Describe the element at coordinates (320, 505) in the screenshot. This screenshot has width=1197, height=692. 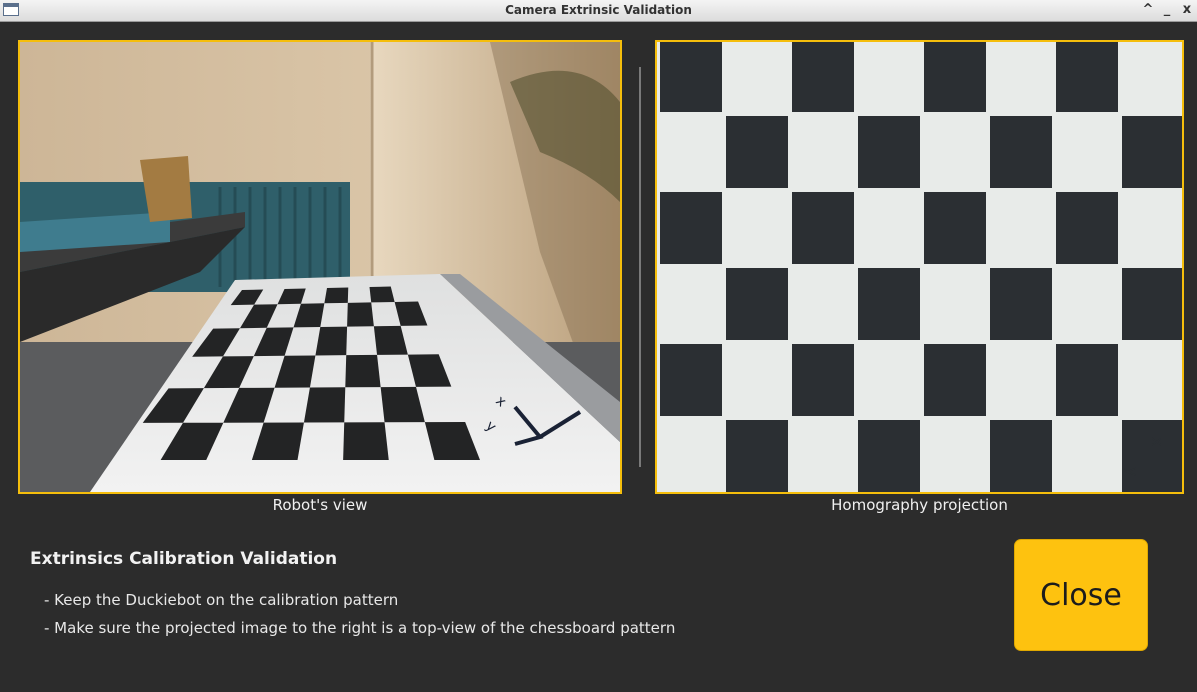
I see `robot-view-caption: Robot's view` at that location.